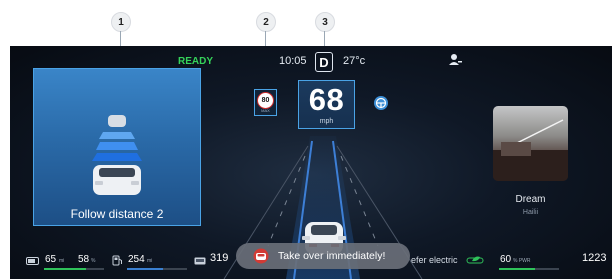 Image resolution: width=612 pixels, height=279 pixels. Describe the element at coordinates (293, 61) in the screenshot. I see `clock: 10:05` at that location.